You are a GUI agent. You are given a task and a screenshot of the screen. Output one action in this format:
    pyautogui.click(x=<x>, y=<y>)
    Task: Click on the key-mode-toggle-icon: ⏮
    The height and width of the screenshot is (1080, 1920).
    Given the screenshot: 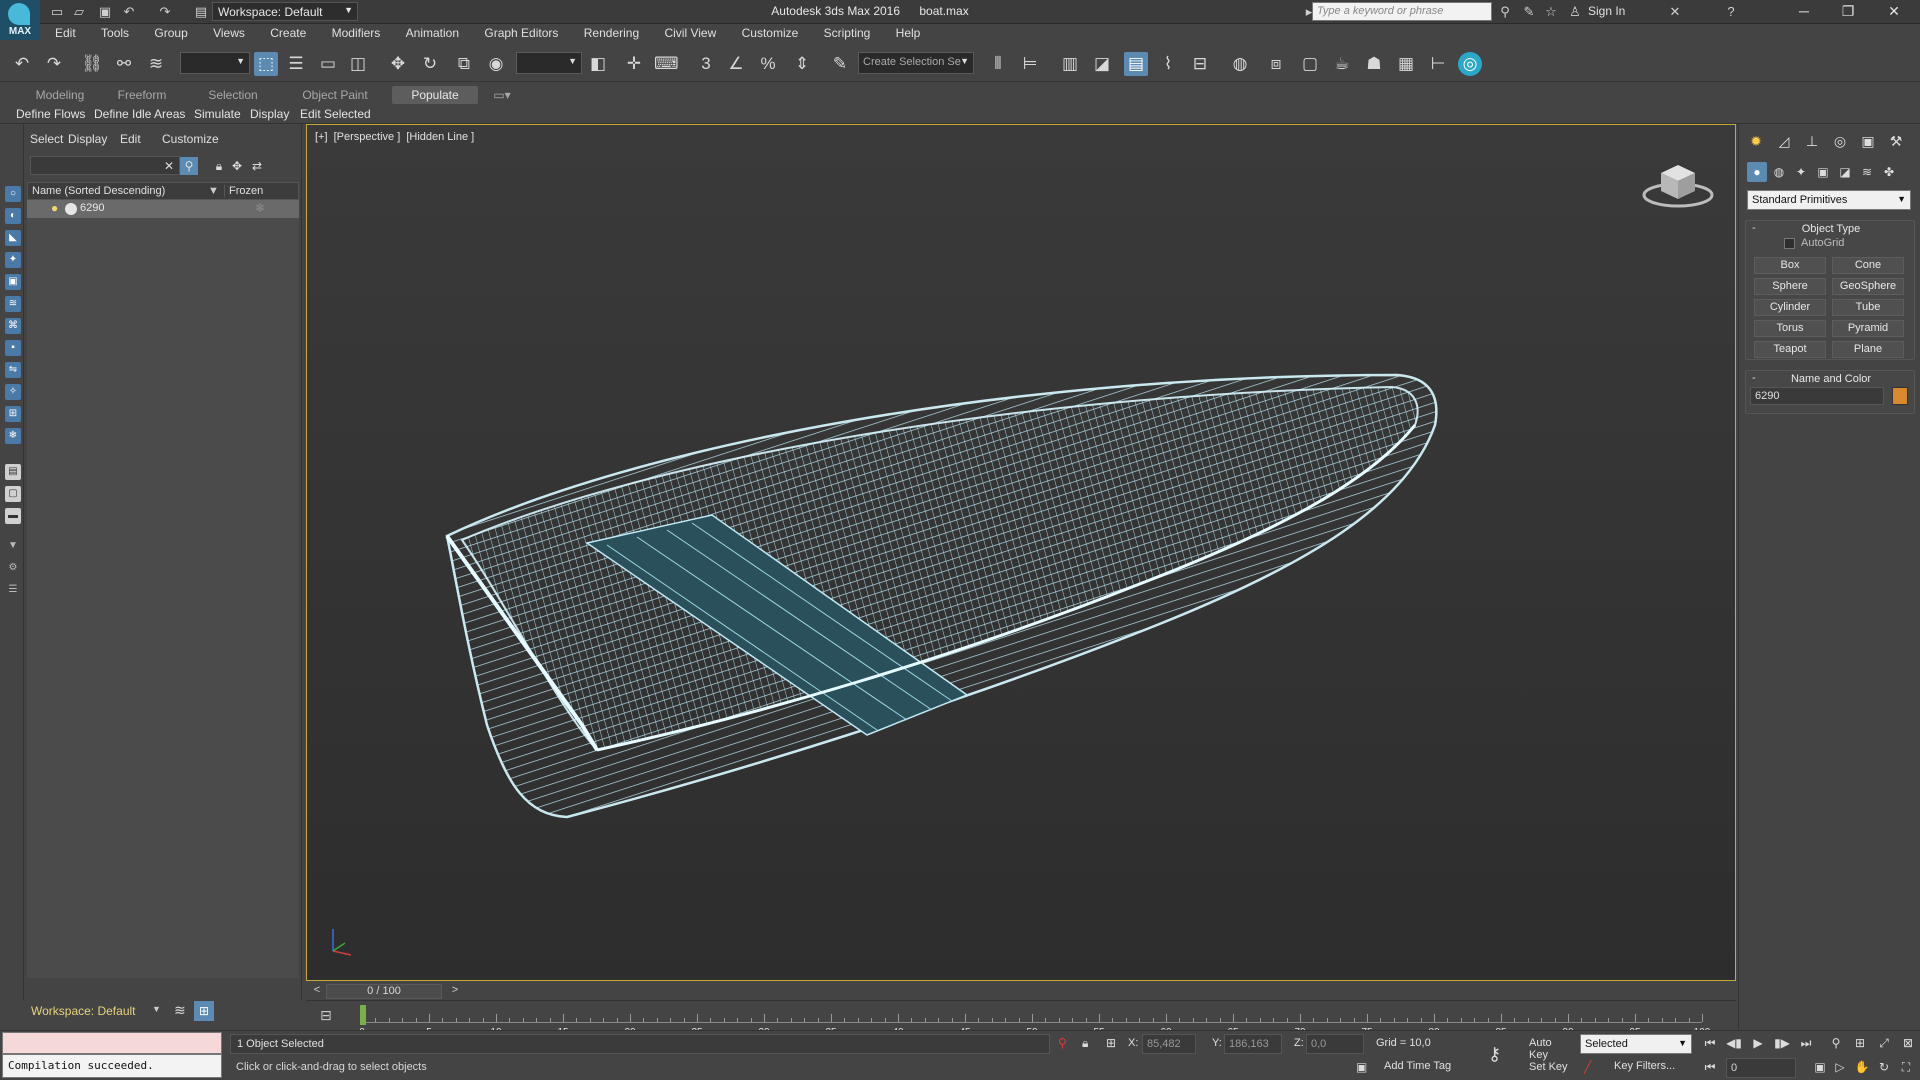 What is the action you would take?
    pyautogui.click(x=1710, y=1067)
    